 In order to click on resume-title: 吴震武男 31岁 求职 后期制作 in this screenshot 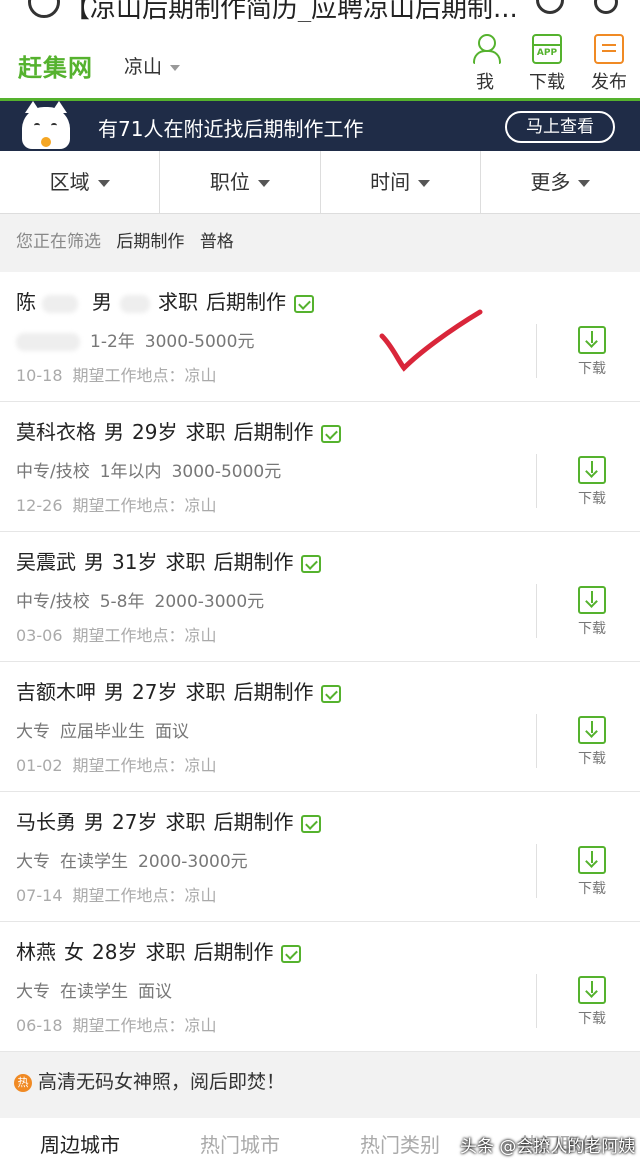, I will do `click(169, 560)`.